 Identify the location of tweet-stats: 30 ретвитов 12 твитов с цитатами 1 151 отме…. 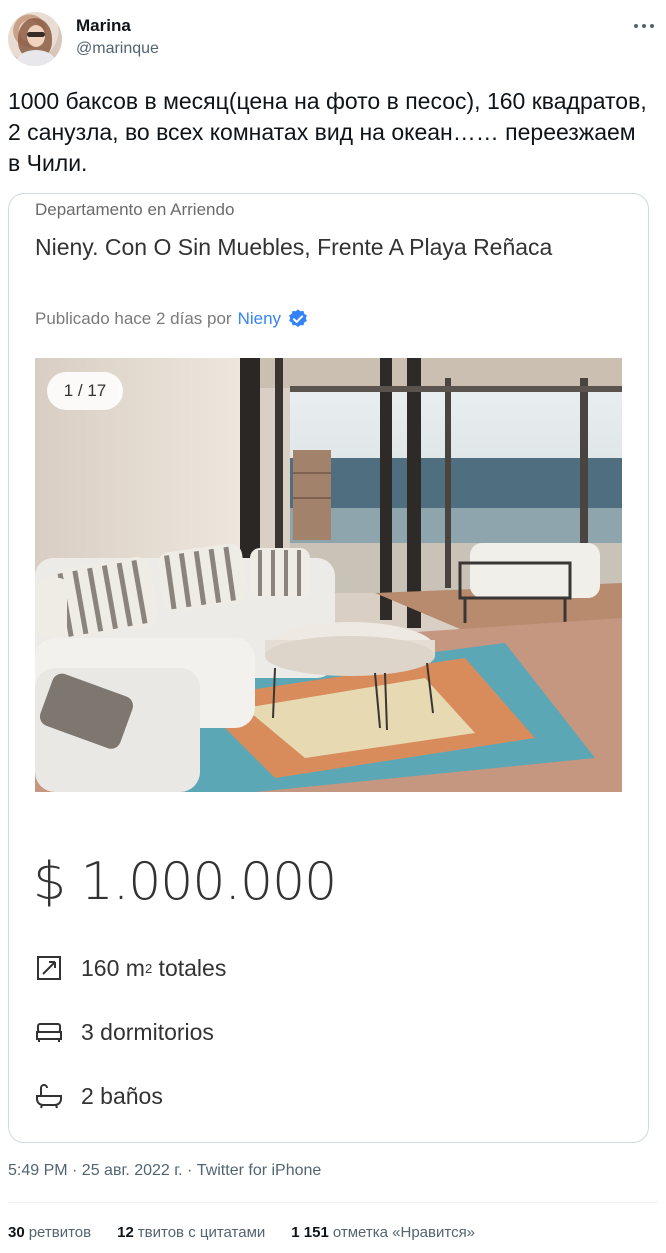
(254, 1232).